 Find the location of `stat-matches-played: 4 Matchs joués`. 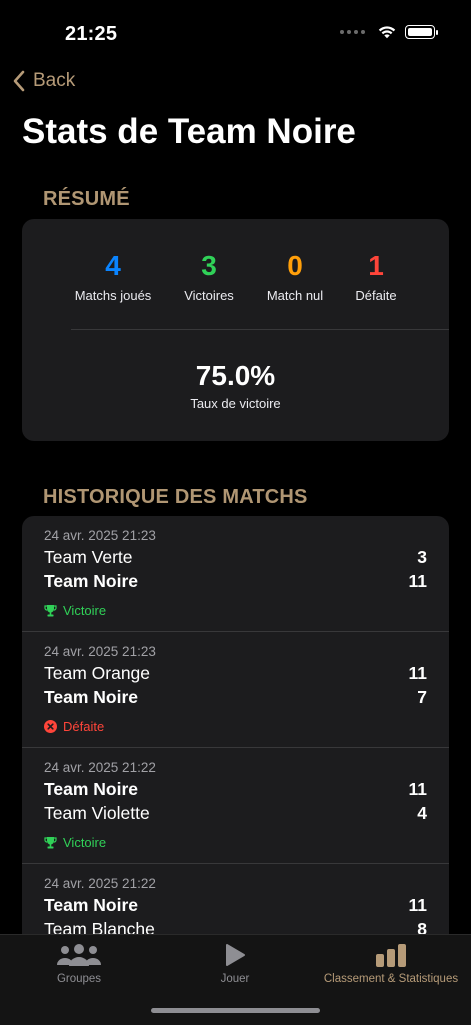

stat-matches-played: 4 Matchs joués is located at coordinates (113, 276).